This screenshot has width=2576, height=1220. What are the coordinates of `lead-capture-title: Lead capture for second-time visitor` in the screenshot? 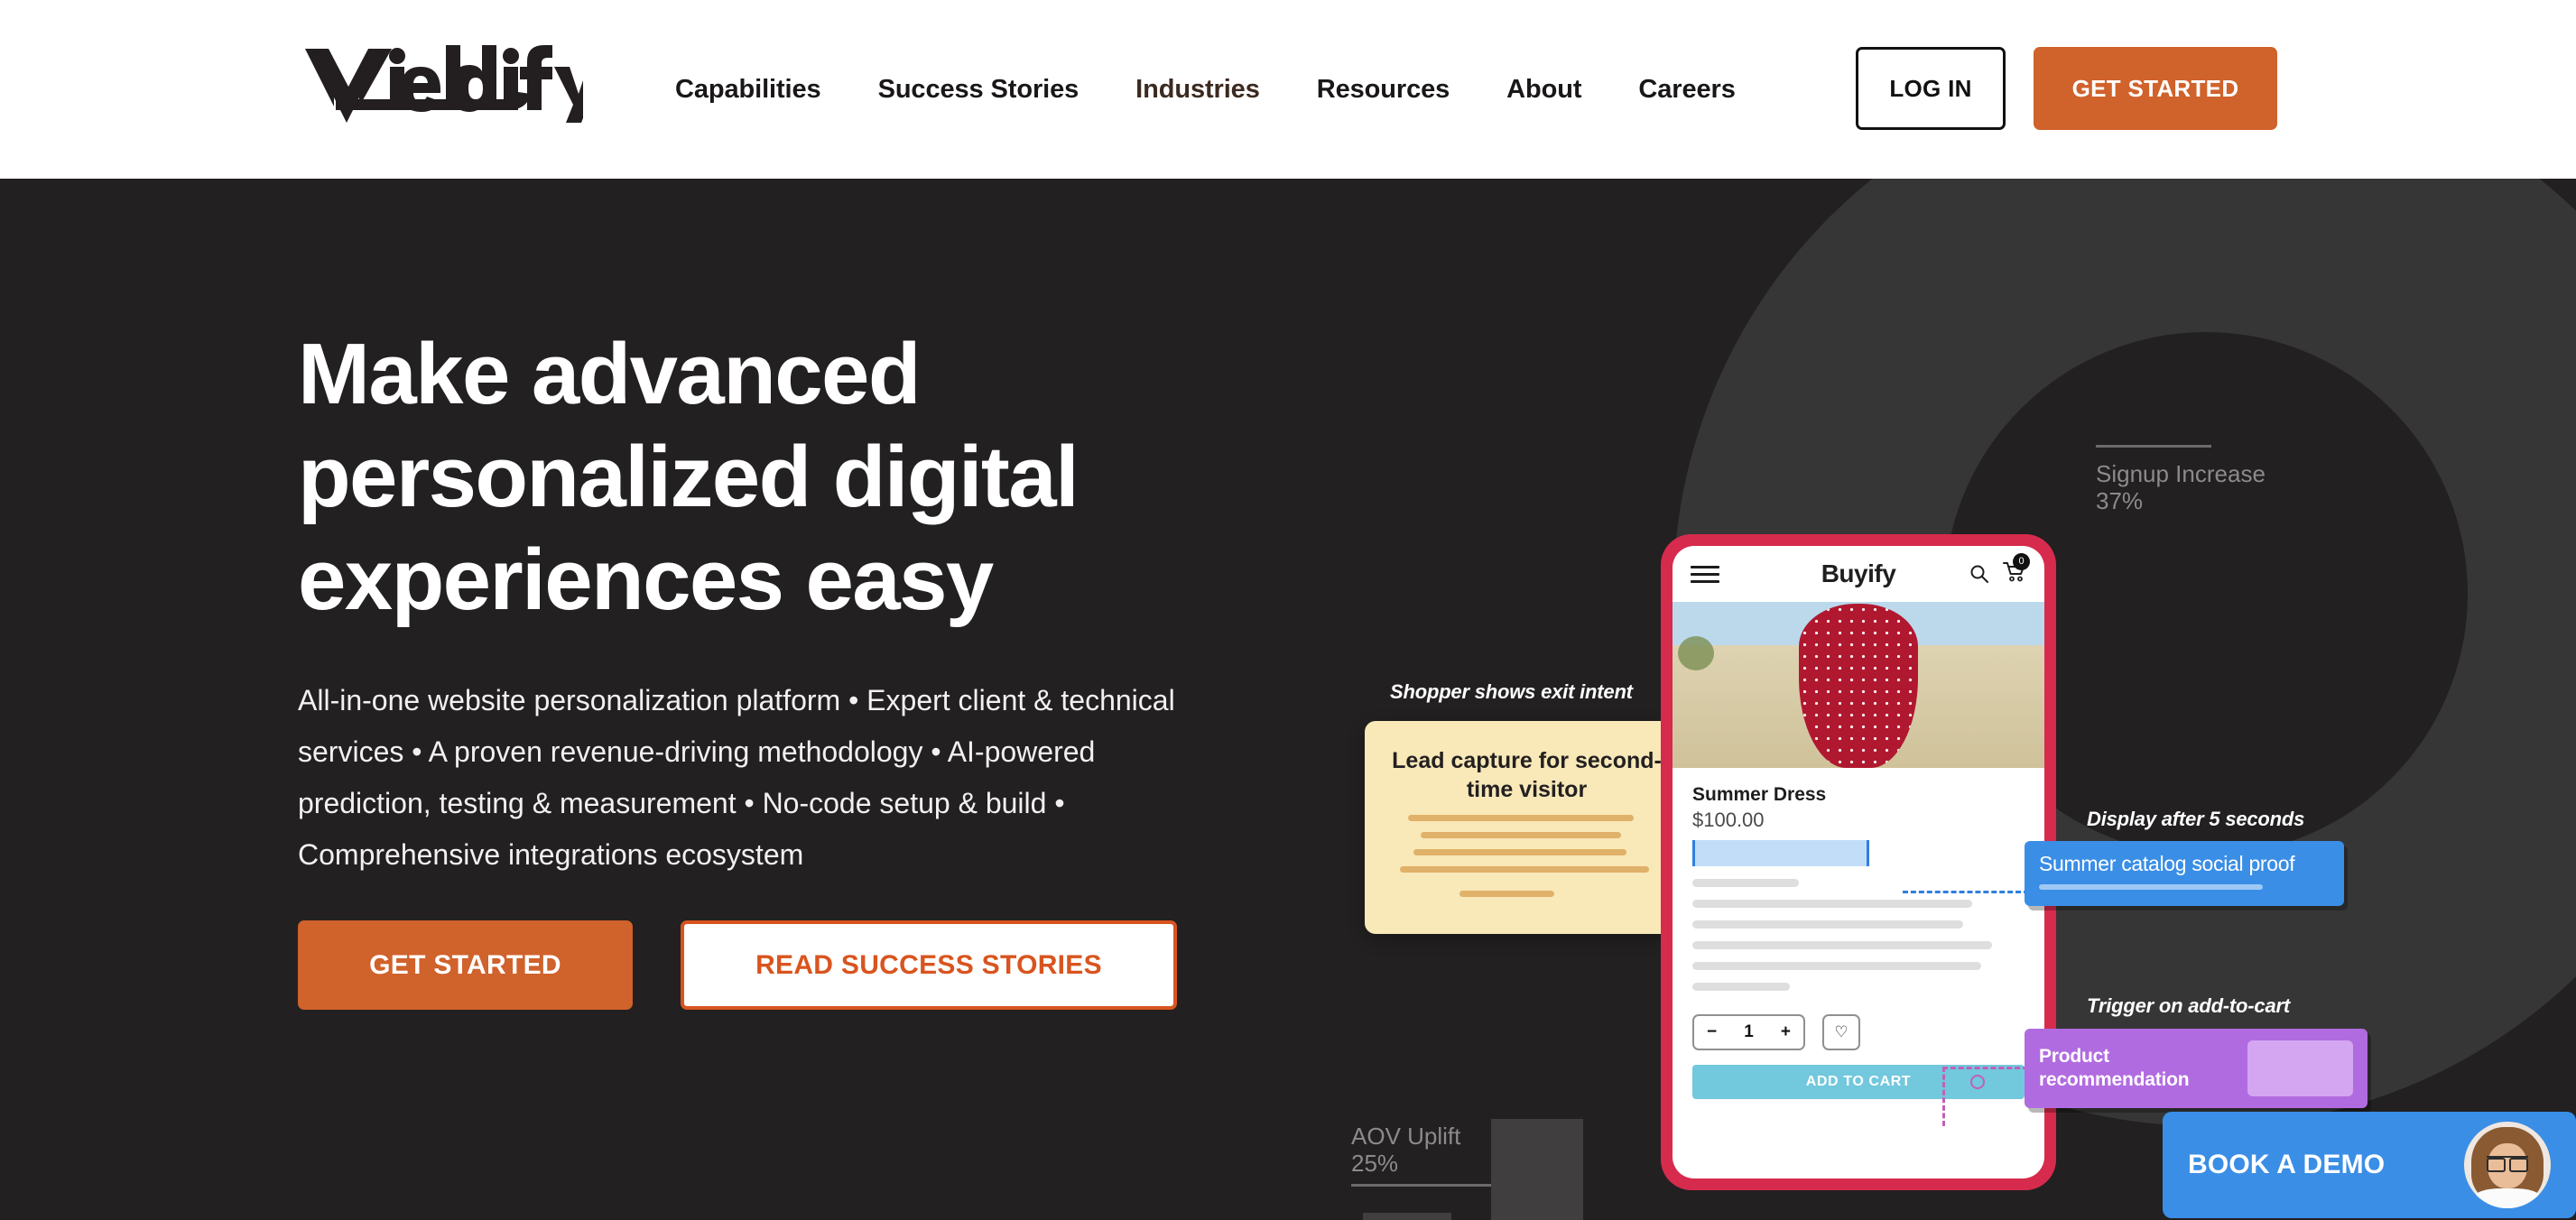 It's located at (1527, 775).